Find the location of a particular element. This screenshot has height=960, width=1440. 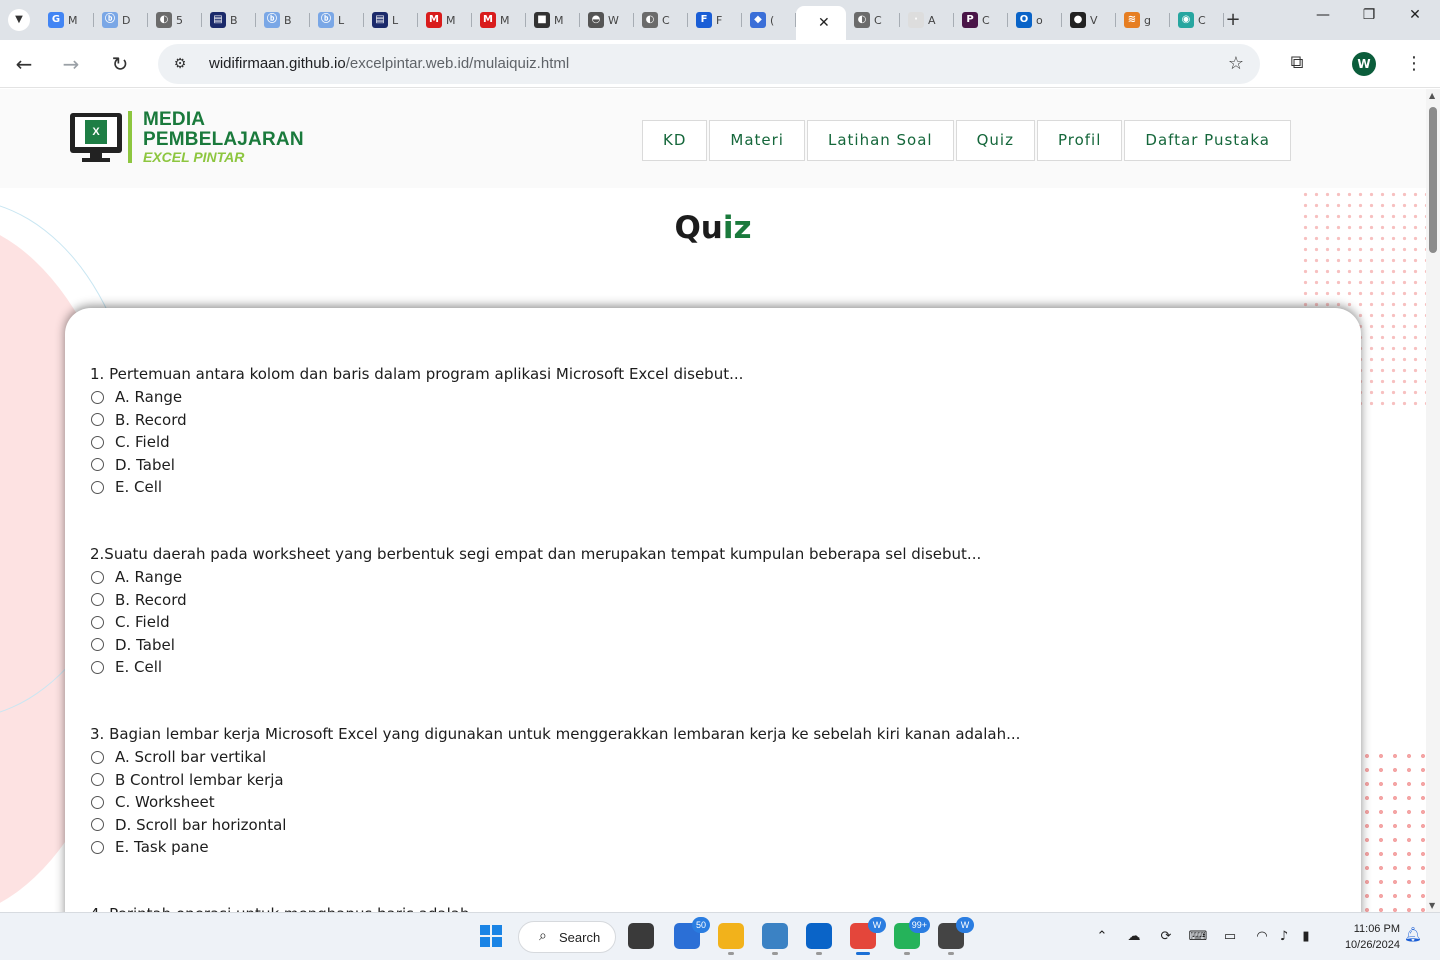

taskbar-app-task-view is located at coordinates (641, 936).